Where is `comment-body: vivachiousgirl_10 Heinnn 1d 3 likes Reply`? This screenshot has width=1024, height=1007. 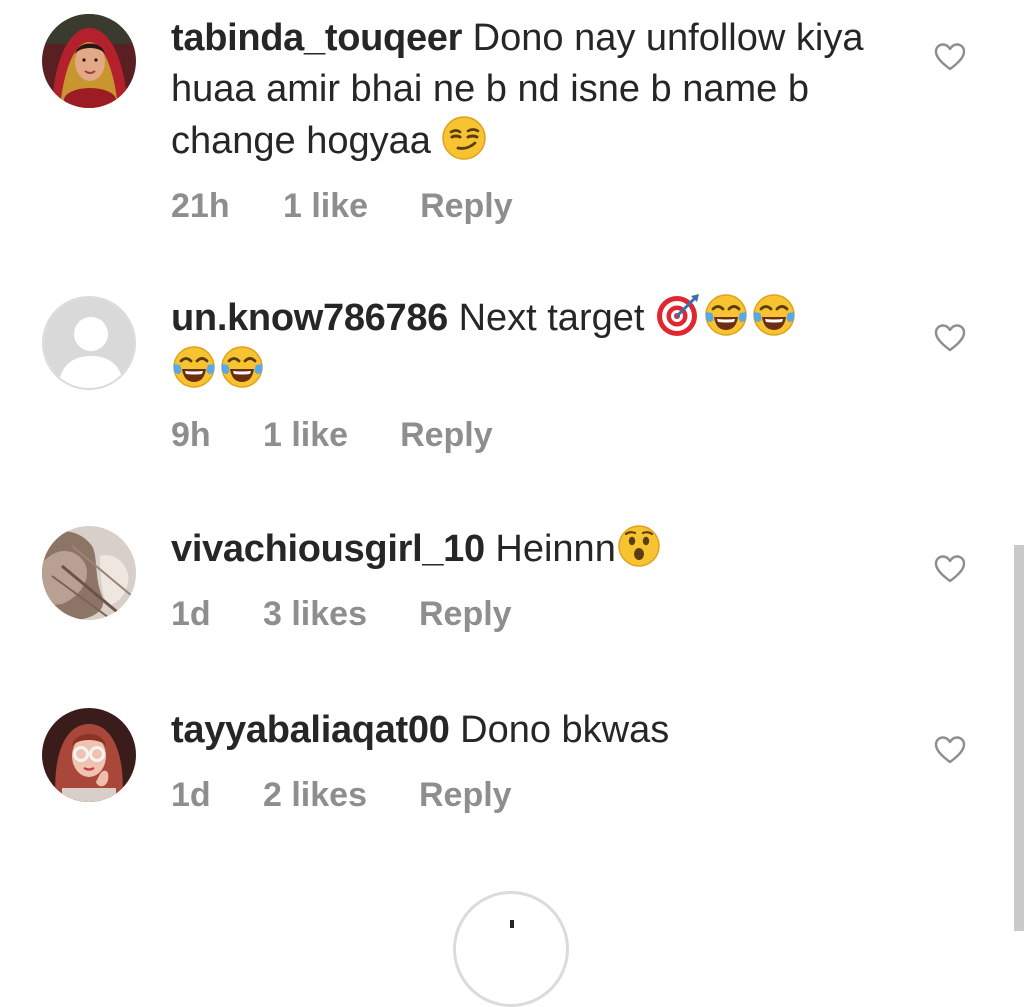 comment-body: vivachiousgirl_10 Heinnn 1d 3 likes Reply is located at coordinates (531, 578).